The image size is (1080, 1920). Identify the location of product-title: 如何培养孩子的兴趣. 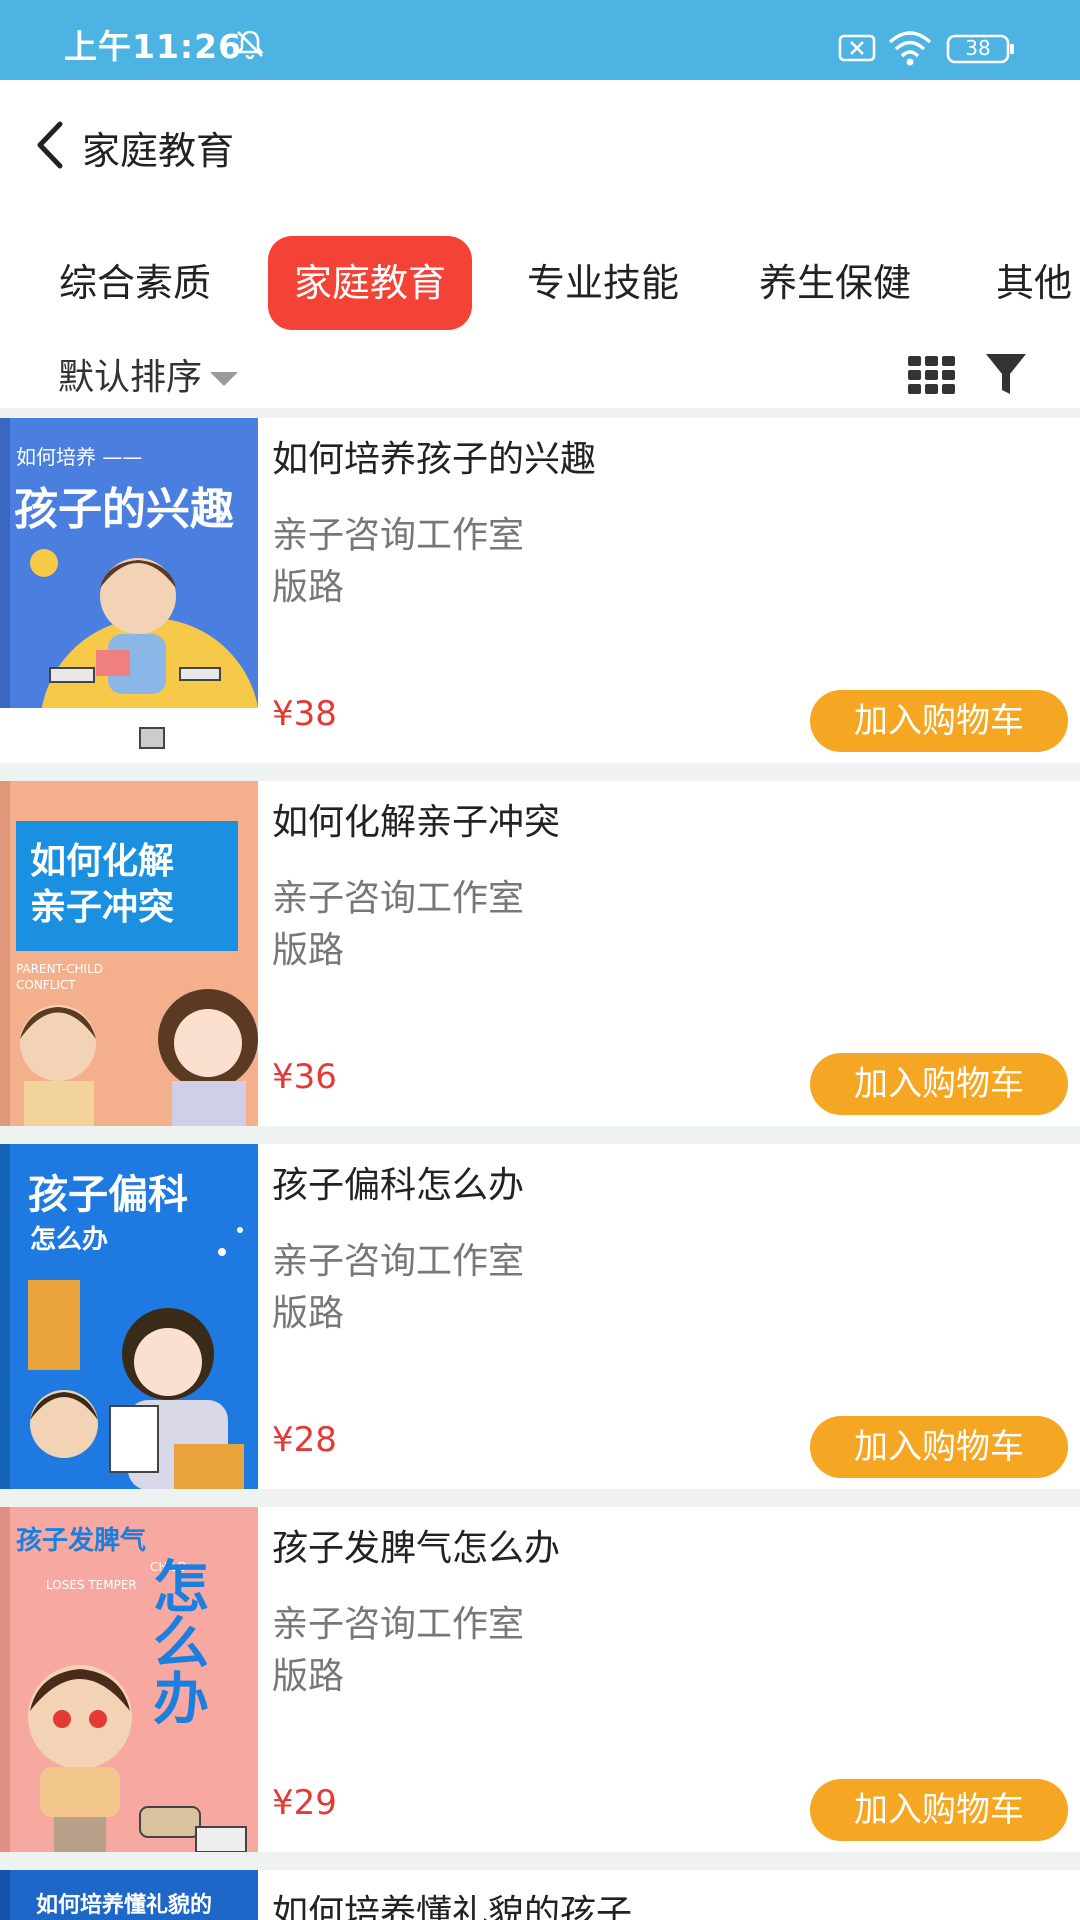
(434, 456).